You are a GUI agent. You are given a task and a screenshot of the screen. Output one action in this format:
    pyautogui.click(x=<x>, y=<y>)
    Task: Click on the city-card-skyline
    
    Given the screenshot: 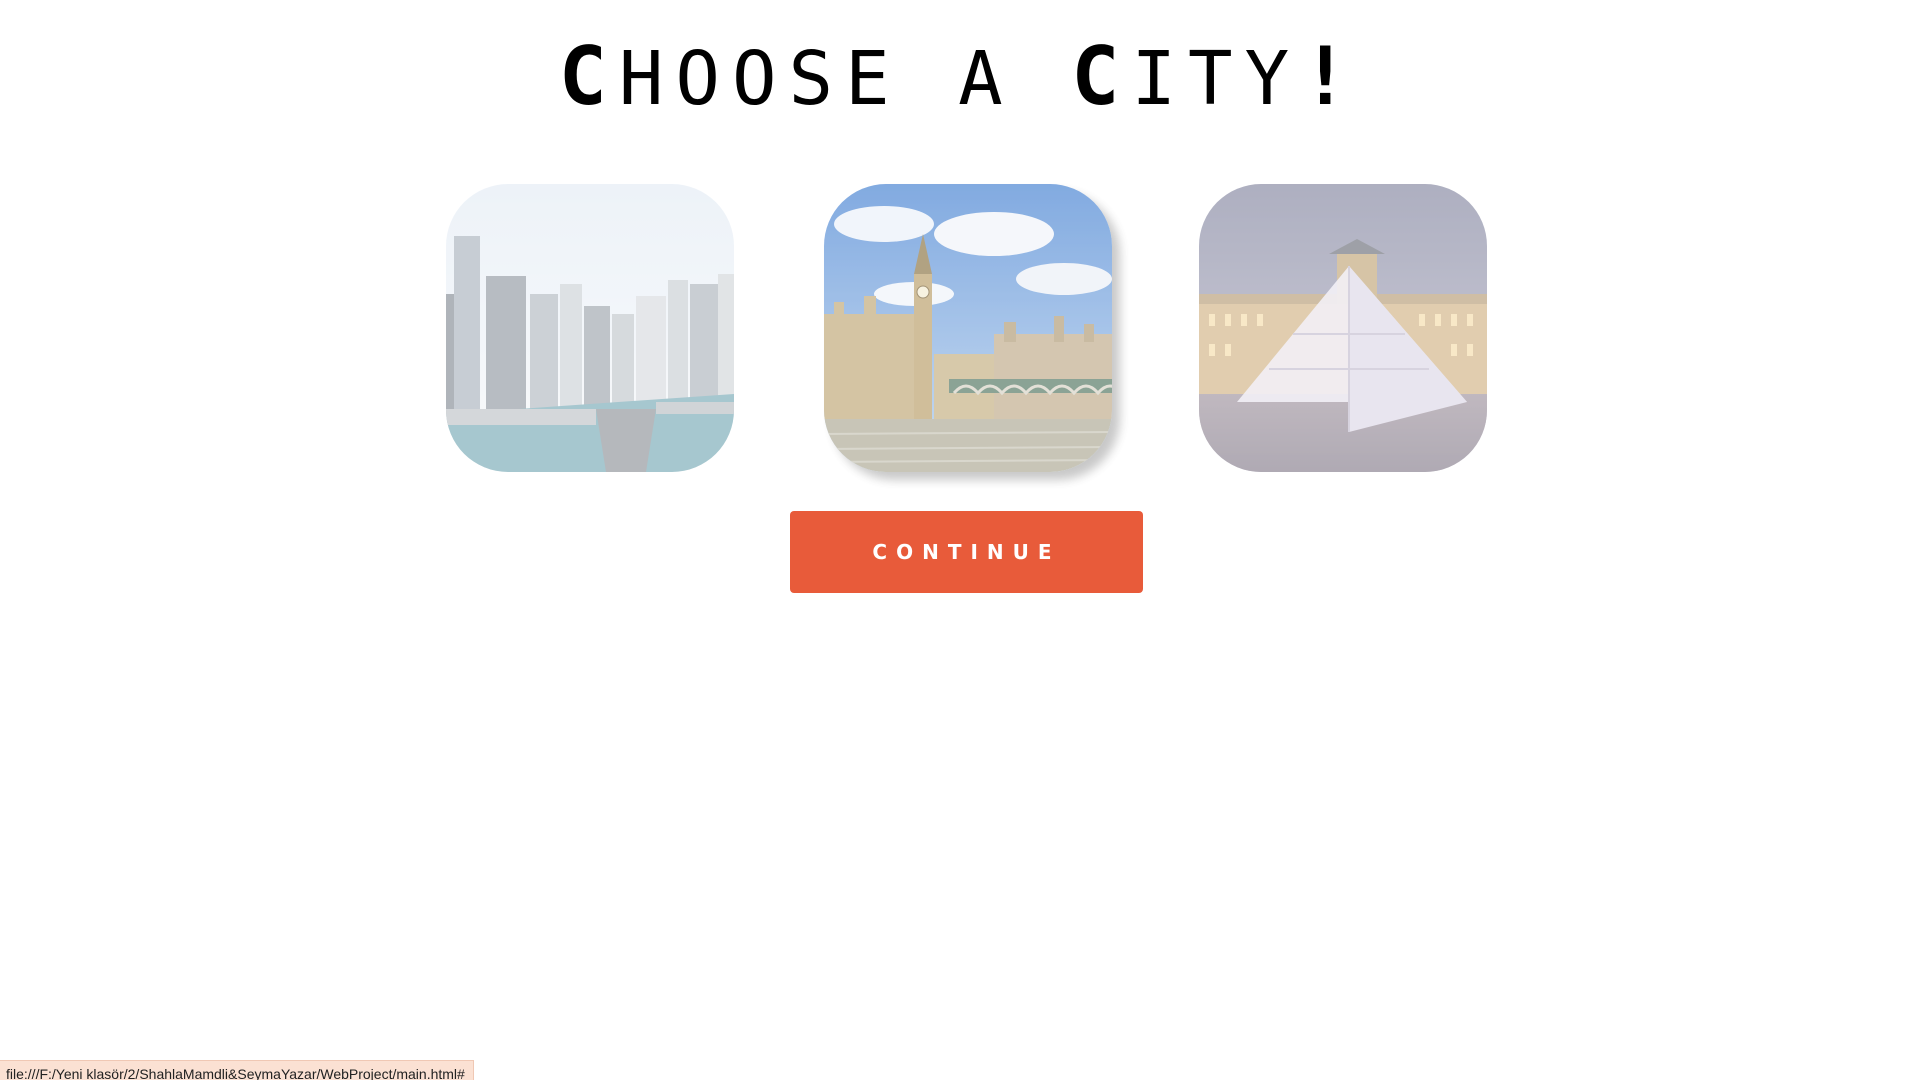 What is the action you would take?
    pyautogui.click(x=590, y=328)
    